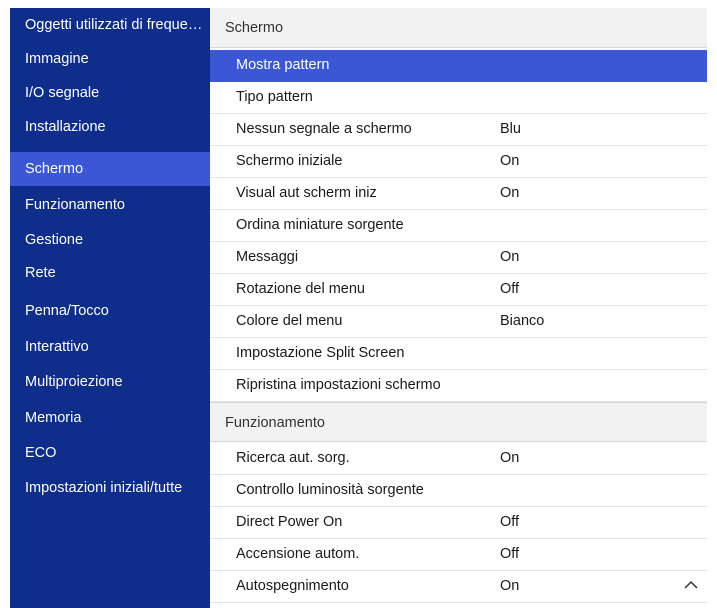  I want to click on setting-row-schermo-iniziale: Schermo iniziale On, so click(458, 162).